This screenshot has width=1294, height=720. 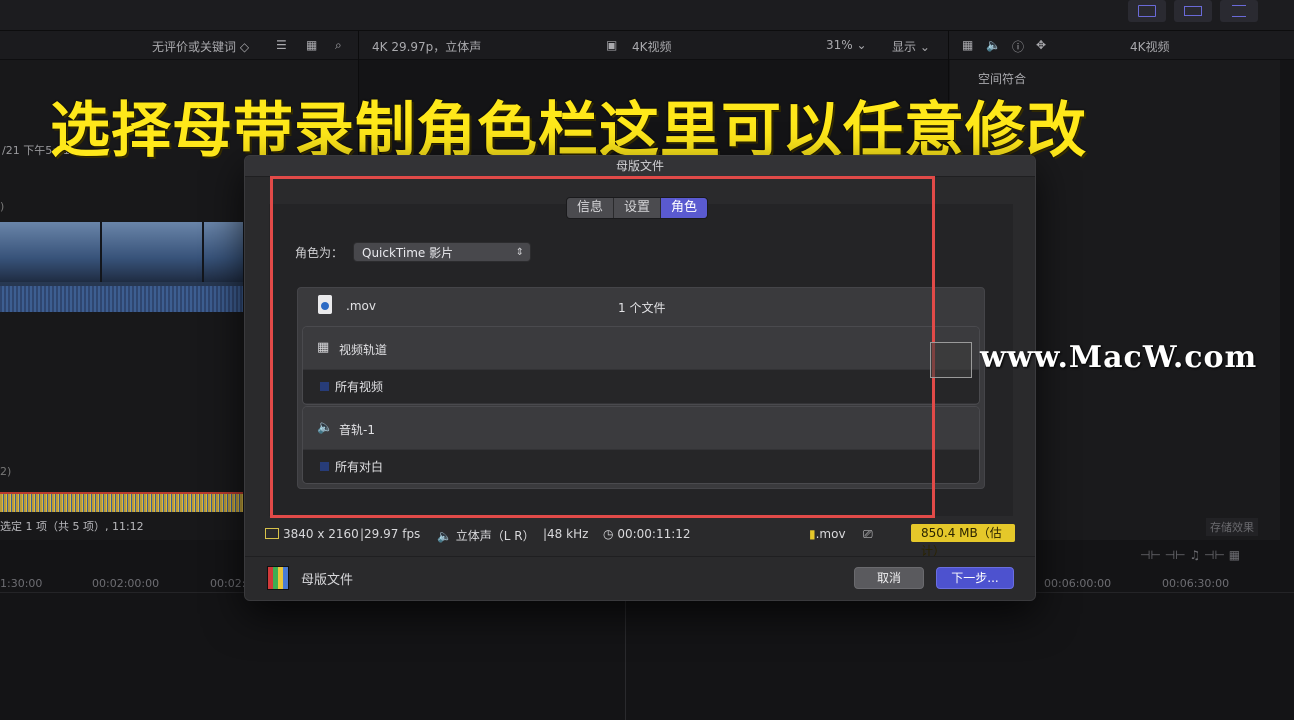 I want to click on display-label: 显示, so click(x=904, y=47).